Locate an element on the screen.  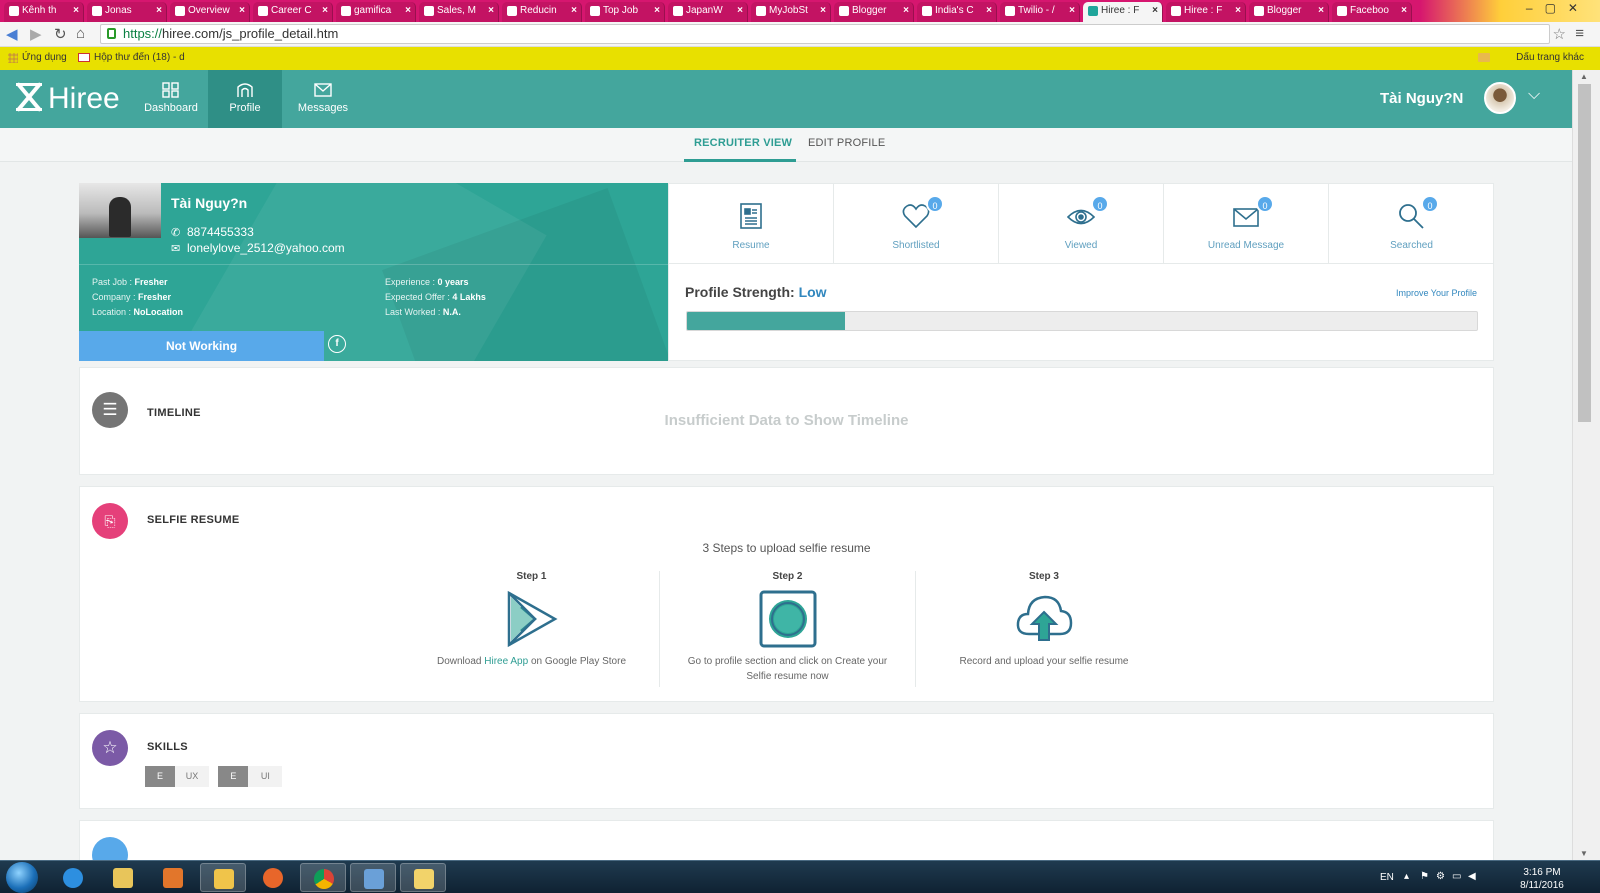
status-badge: Not Working is located at coordinates (201, 346).